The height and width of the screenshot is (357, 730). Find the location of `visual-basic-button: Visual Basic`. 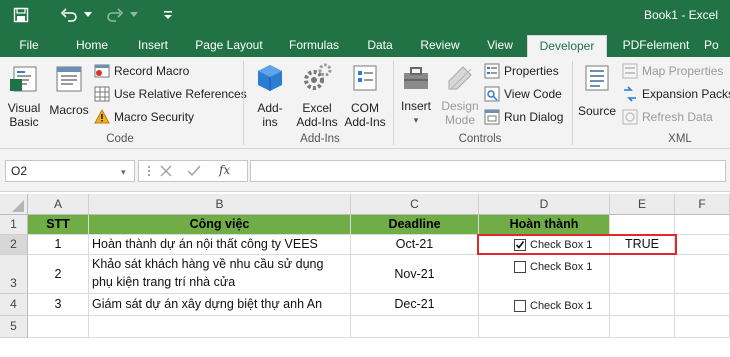

visual-basic-button: Visual Basic is located at coordinates (24, 96).